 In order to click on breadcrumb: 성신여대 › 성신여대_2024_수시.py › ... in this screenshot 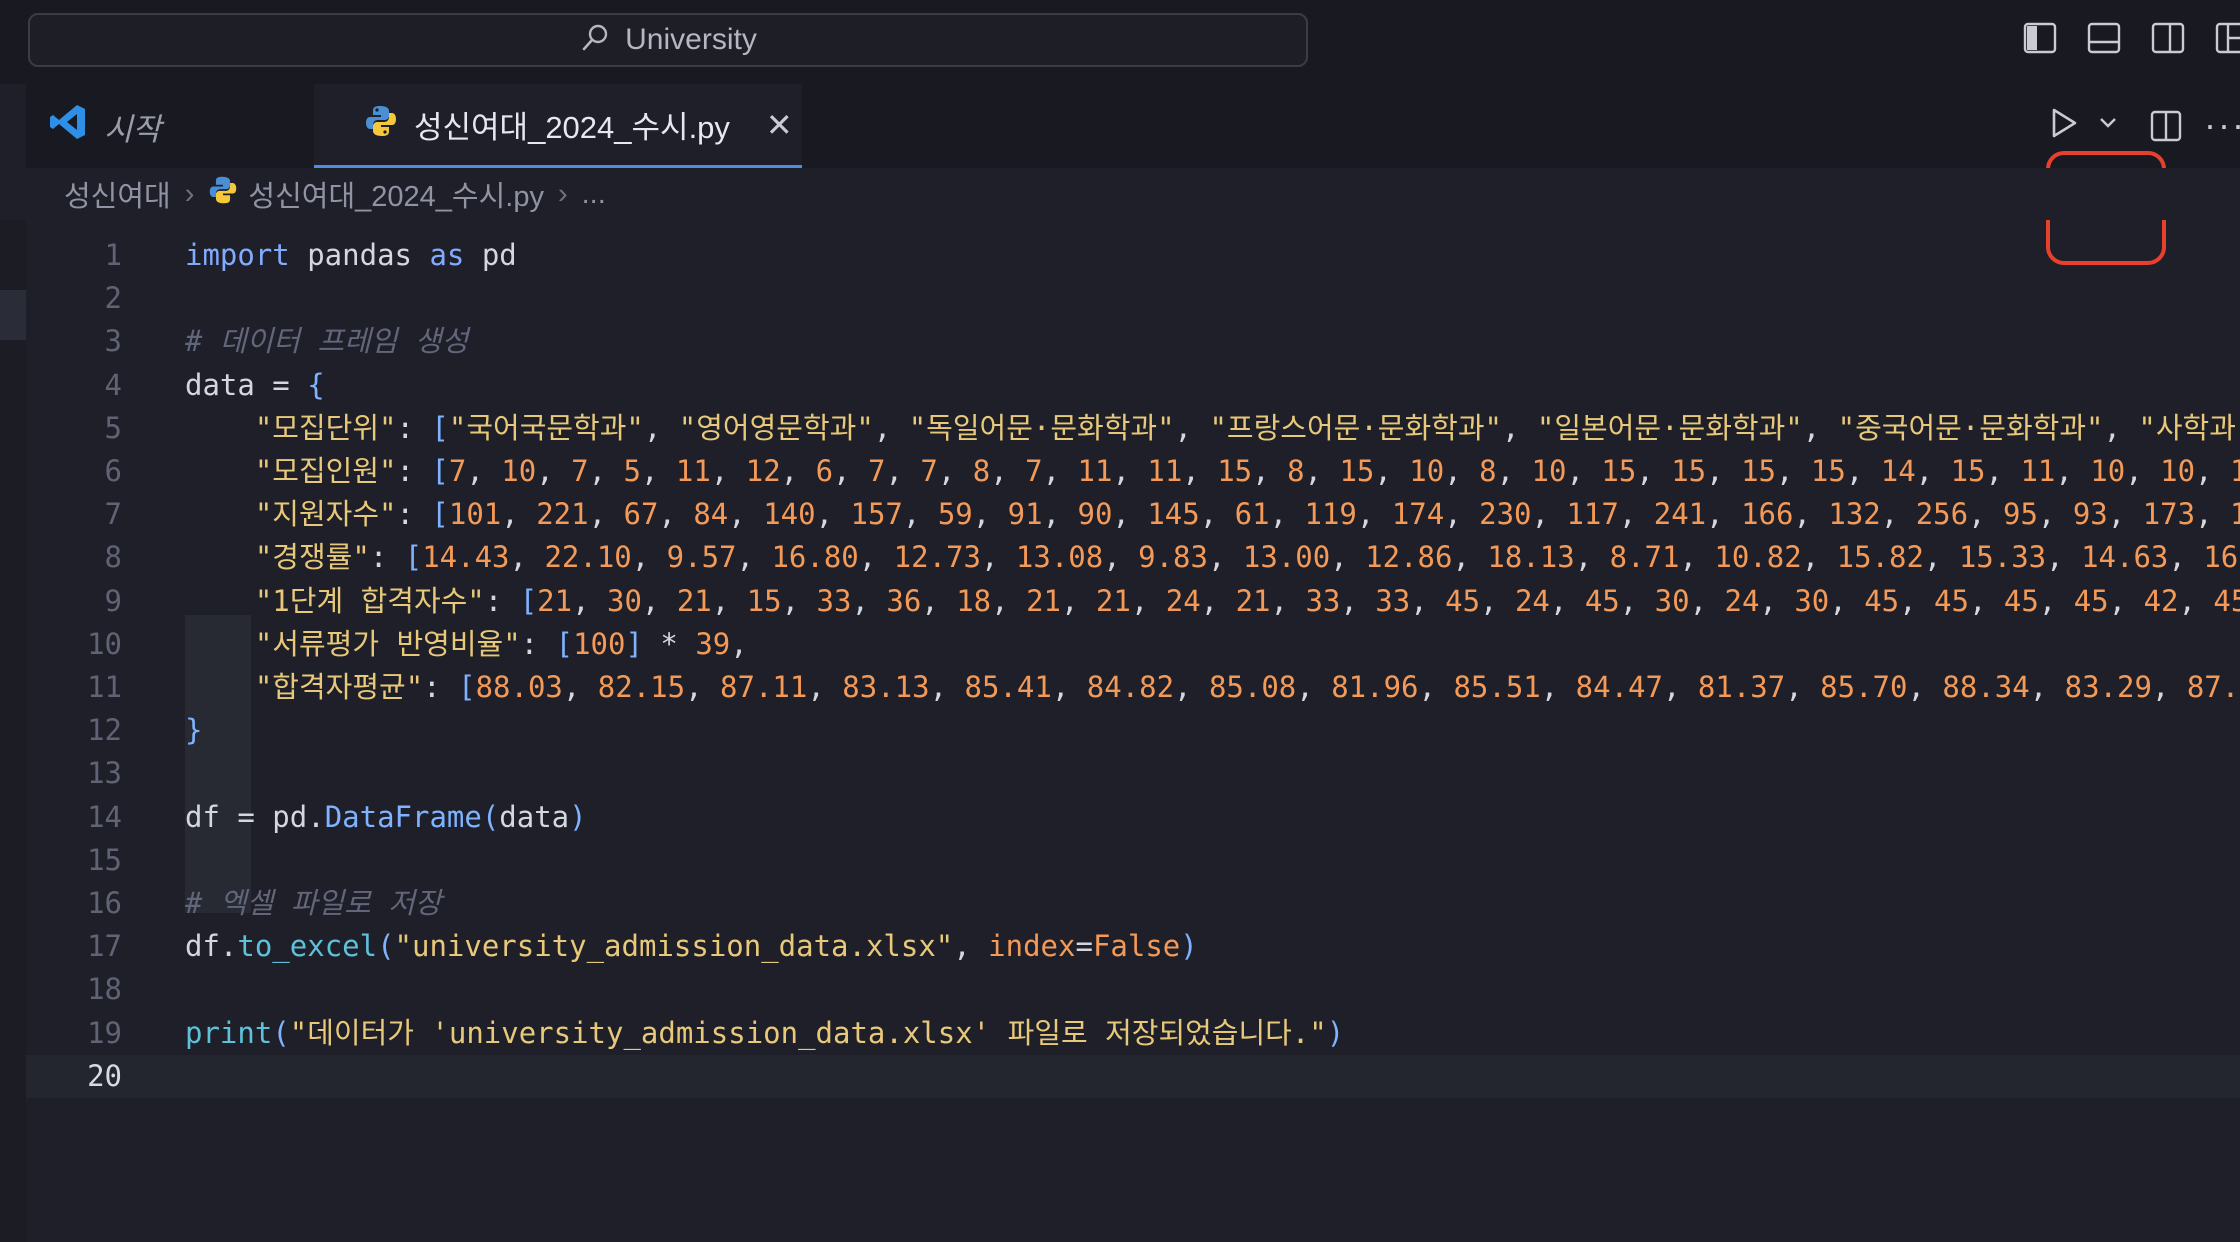, I will do `click(1133, 194)`.